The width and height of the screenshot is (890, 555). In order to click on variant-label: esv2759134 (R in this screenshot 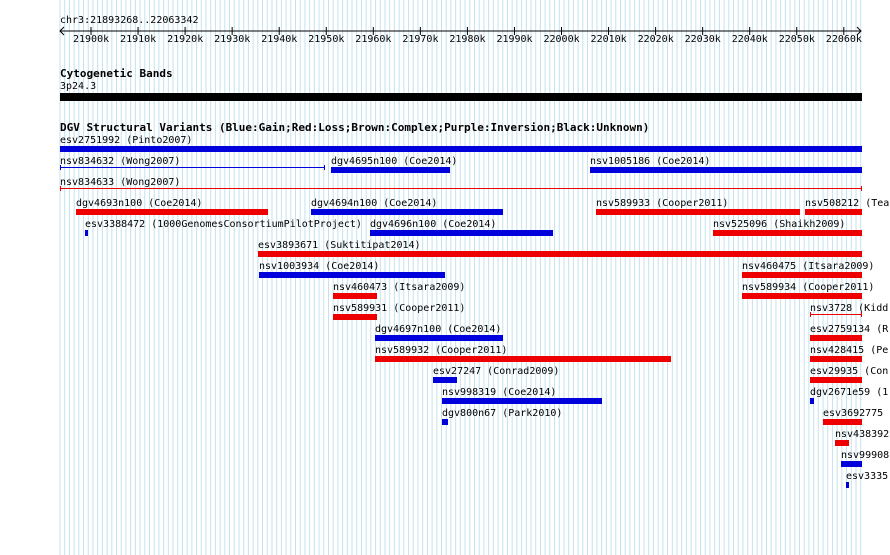, I will do `click(849, 329)`.